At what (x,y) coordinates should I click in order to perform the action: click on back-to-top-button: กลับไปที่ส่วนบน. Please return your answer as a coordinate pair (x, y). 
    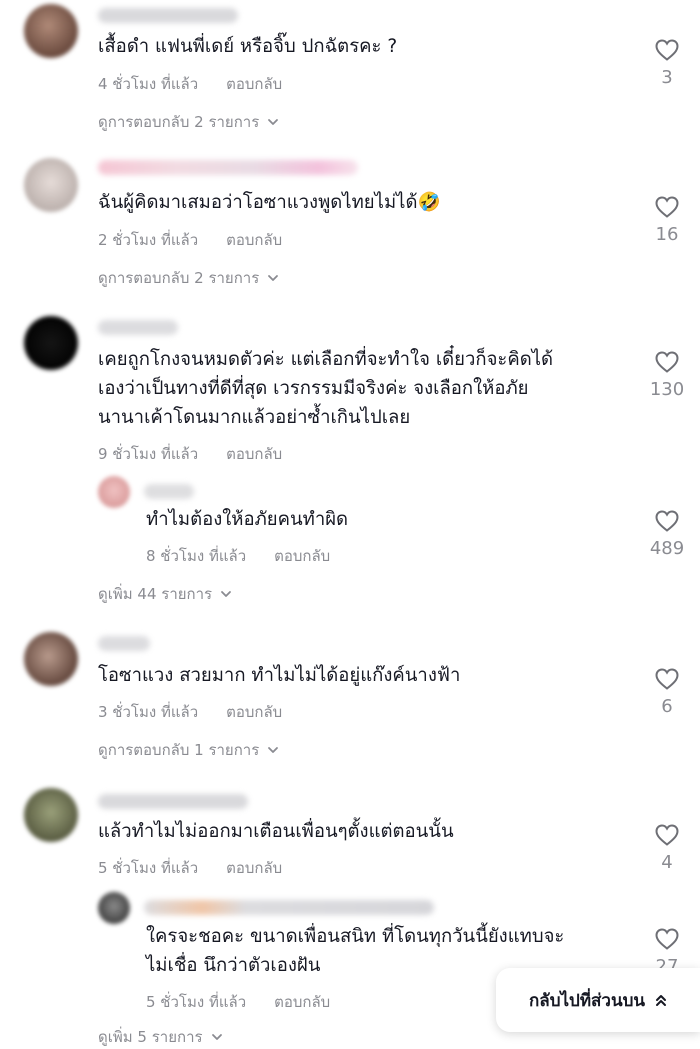
    Looking at the image, I should click on (598, 1000).